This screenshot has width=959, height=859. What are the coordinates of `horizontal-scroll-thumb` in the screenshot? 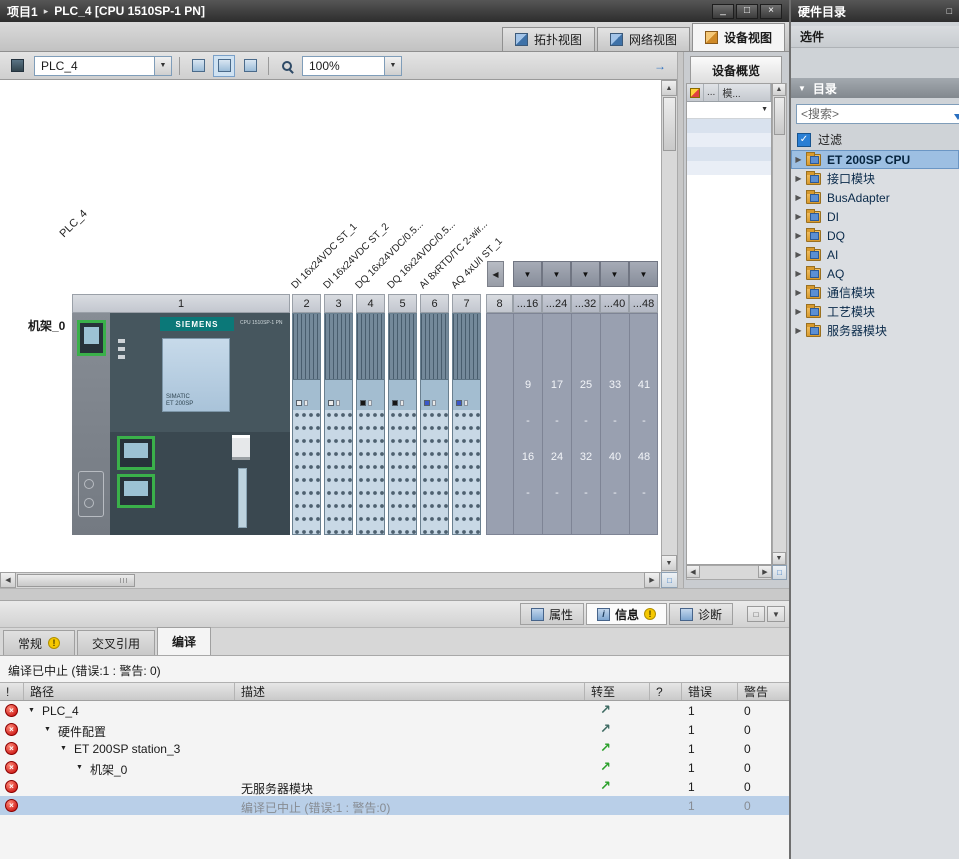 It's located at (76, 580).